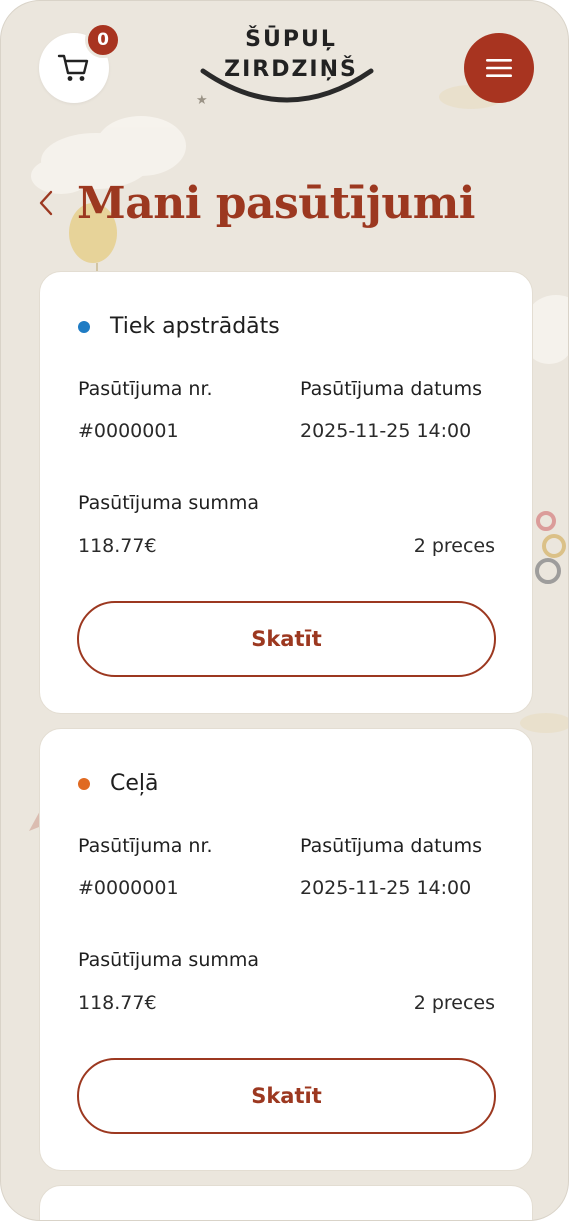  I want to click on order-status-text: Ceļā, so click(134, 783).